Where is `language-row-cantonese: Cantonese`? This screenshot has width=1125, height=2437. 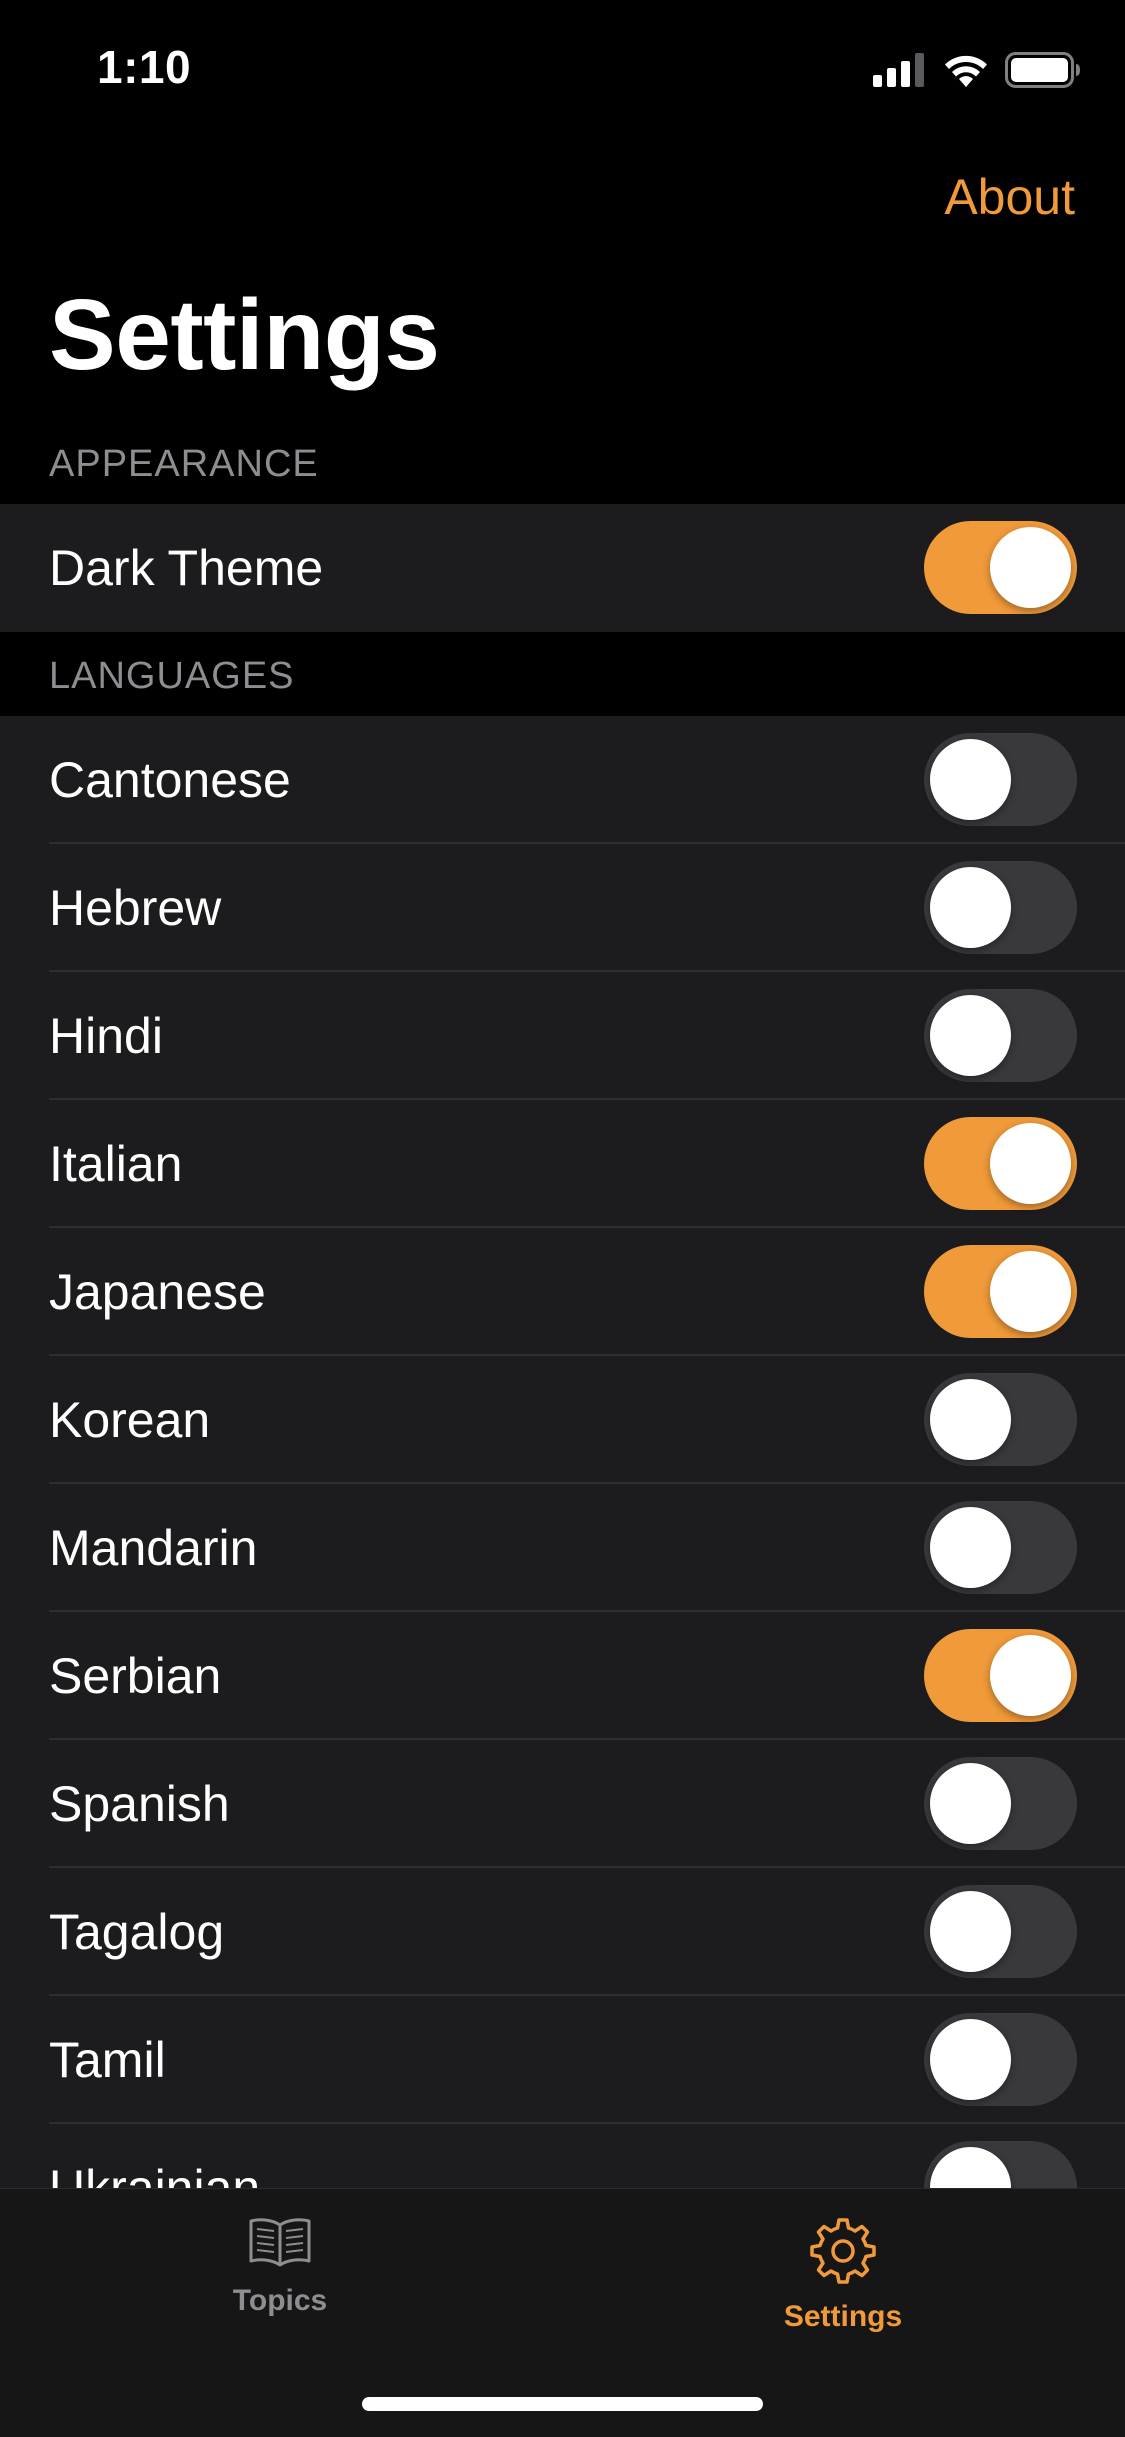
language-row-cantonese: Cantonese is located at coordinates (562, 780).